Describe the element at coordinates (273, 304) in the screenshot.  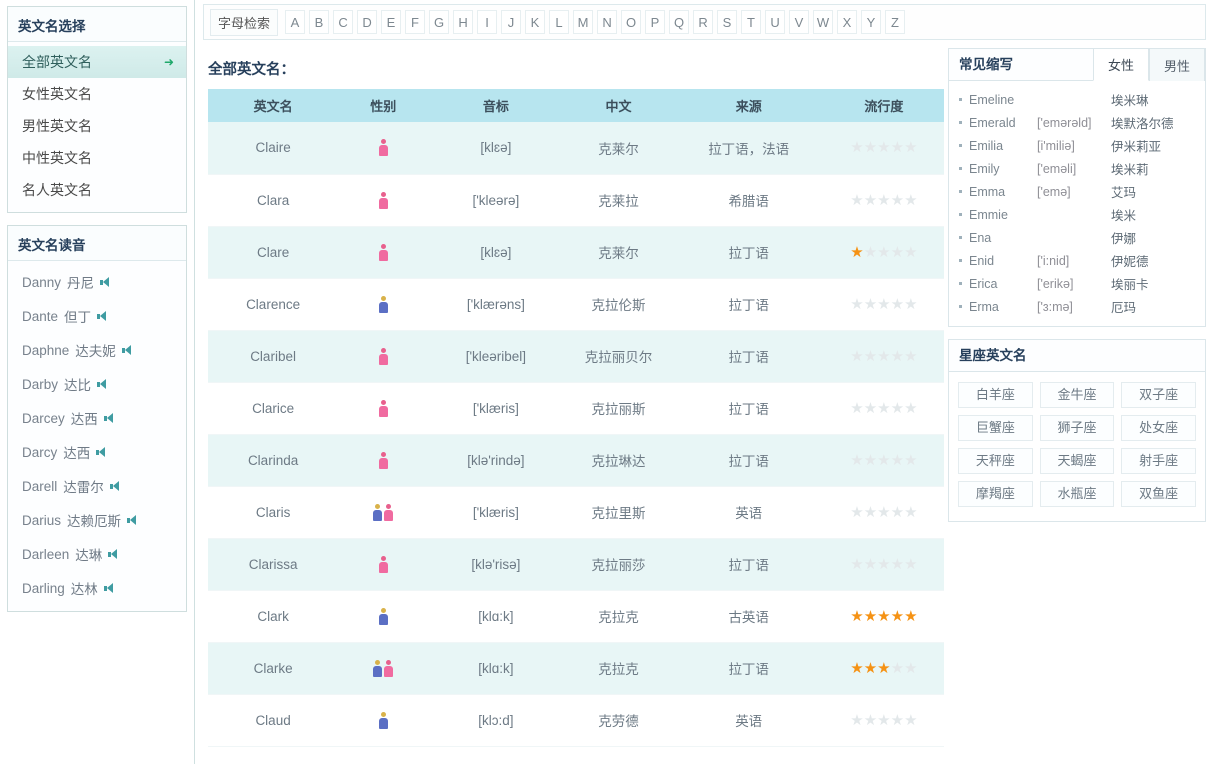
I see `cell-english-name: Clarence` at that location.